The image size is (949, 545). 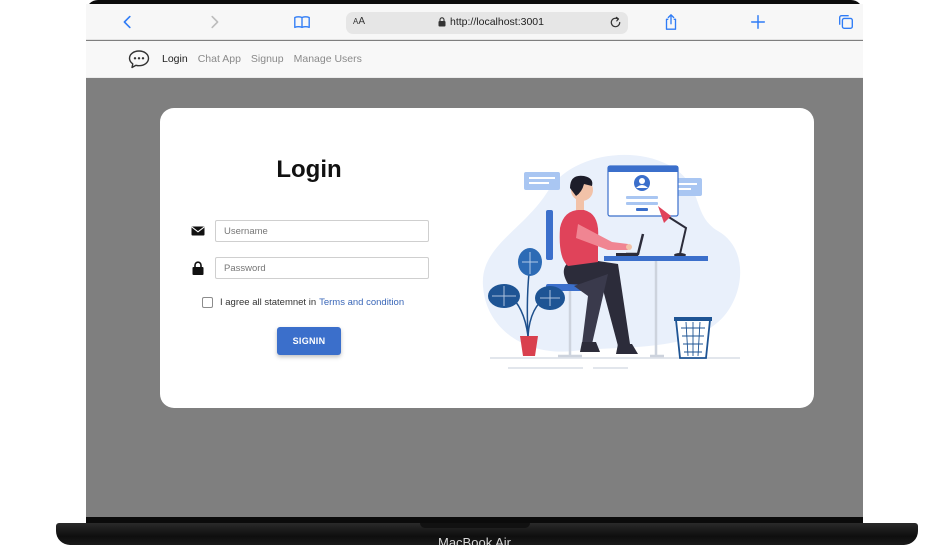 What do you see at coordinates (671, 22) in the screenshot?
I see `share-icon` at bounding box center [671, 22].